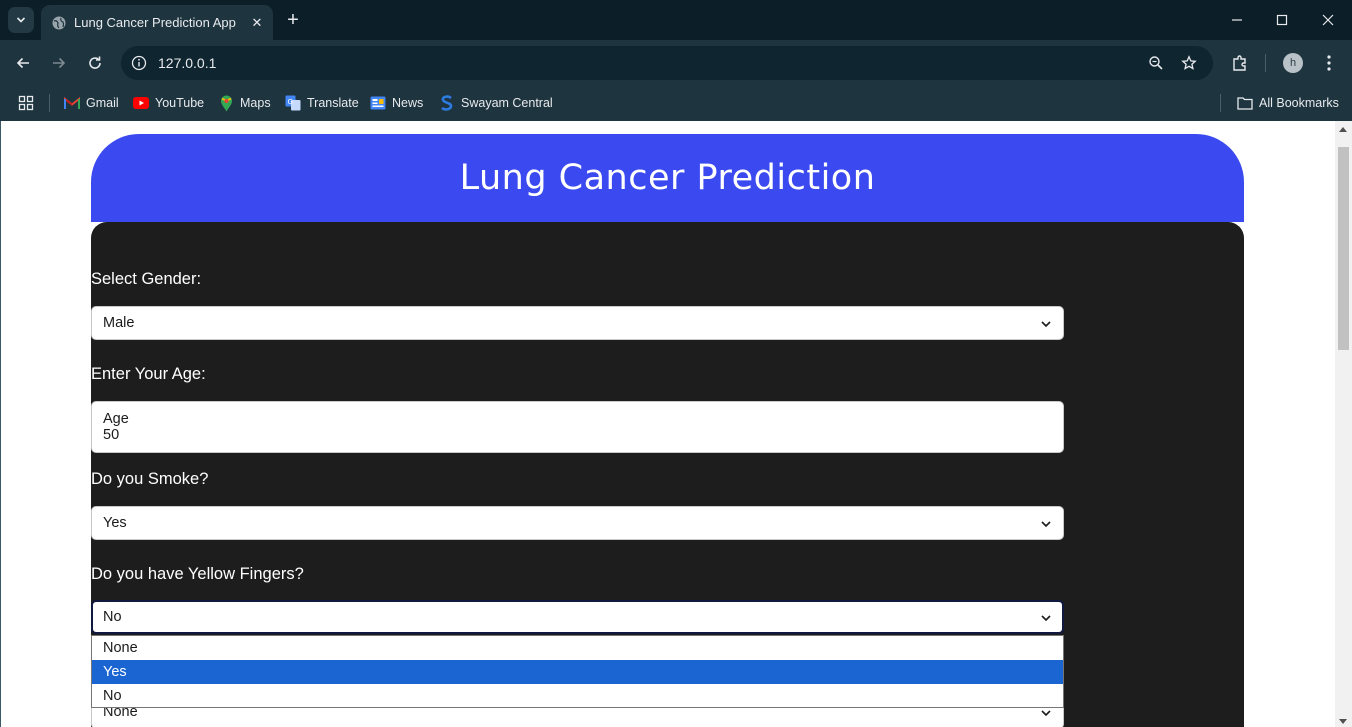  What do you see at coordinates (577, 696) in the screenshot?
I see `dropdown-option-no: No` at bounding box center [577, 696].